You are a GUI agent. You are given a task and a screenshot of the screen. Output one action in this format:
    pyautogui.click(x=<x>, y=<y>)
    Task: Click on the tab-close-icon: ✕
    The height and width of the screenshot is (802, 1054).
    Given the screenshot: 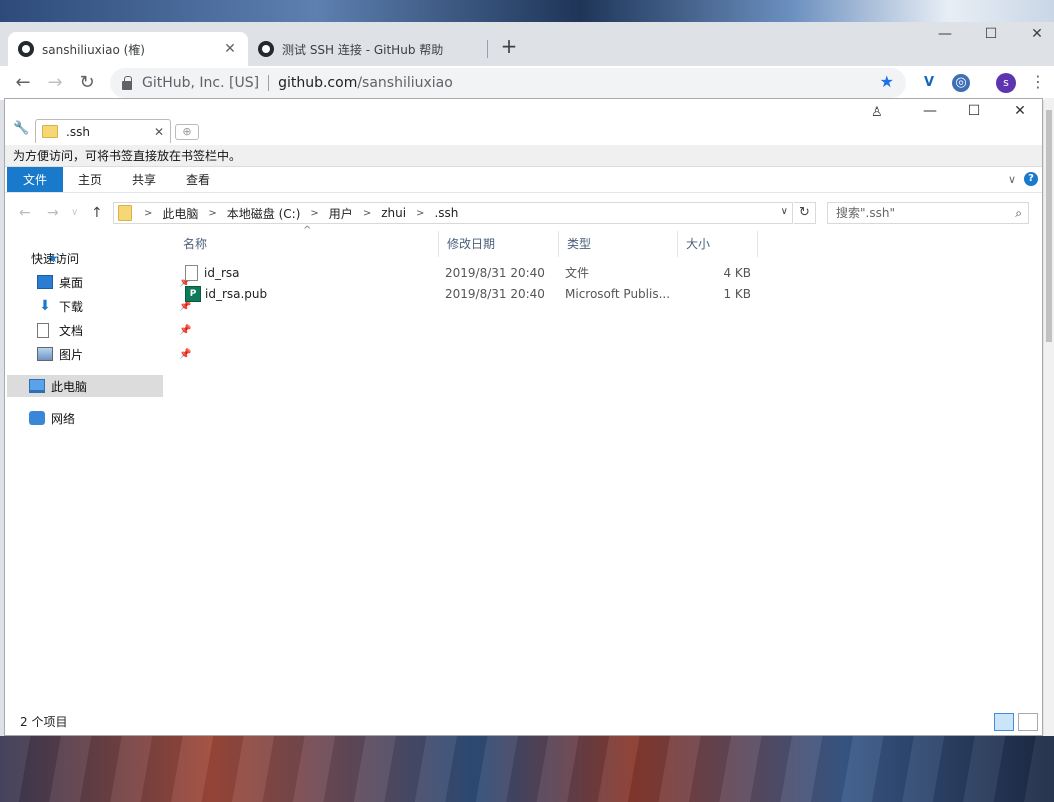 What is the action you would take?
    pyautogui.click(x=230, y=49)
    